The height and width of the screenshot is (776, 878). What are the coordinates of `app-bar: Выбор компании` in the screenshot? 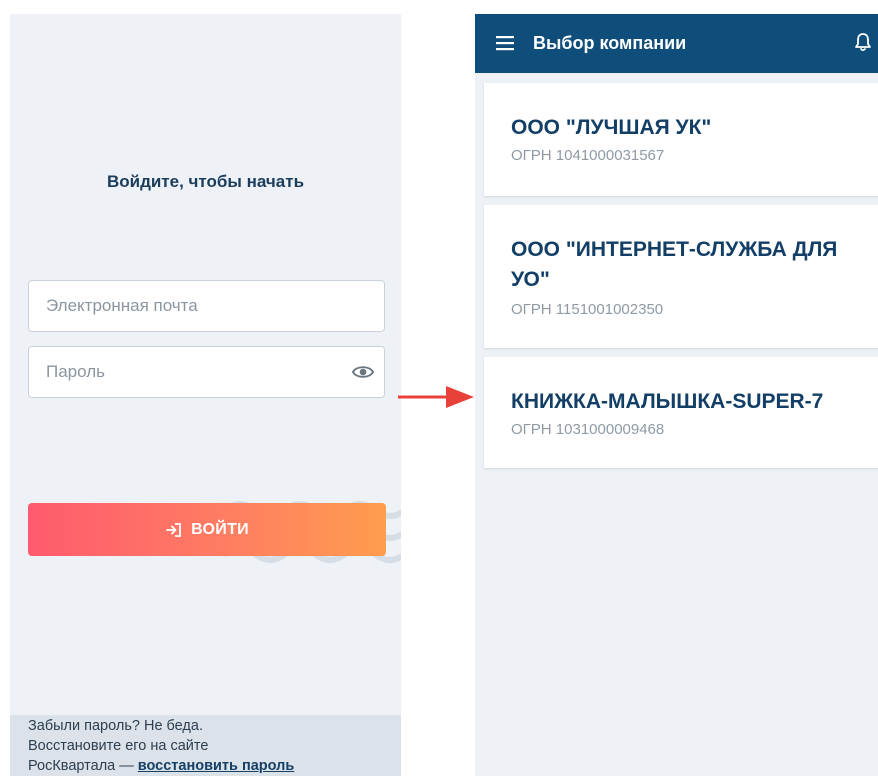 It's located at (676, 43).